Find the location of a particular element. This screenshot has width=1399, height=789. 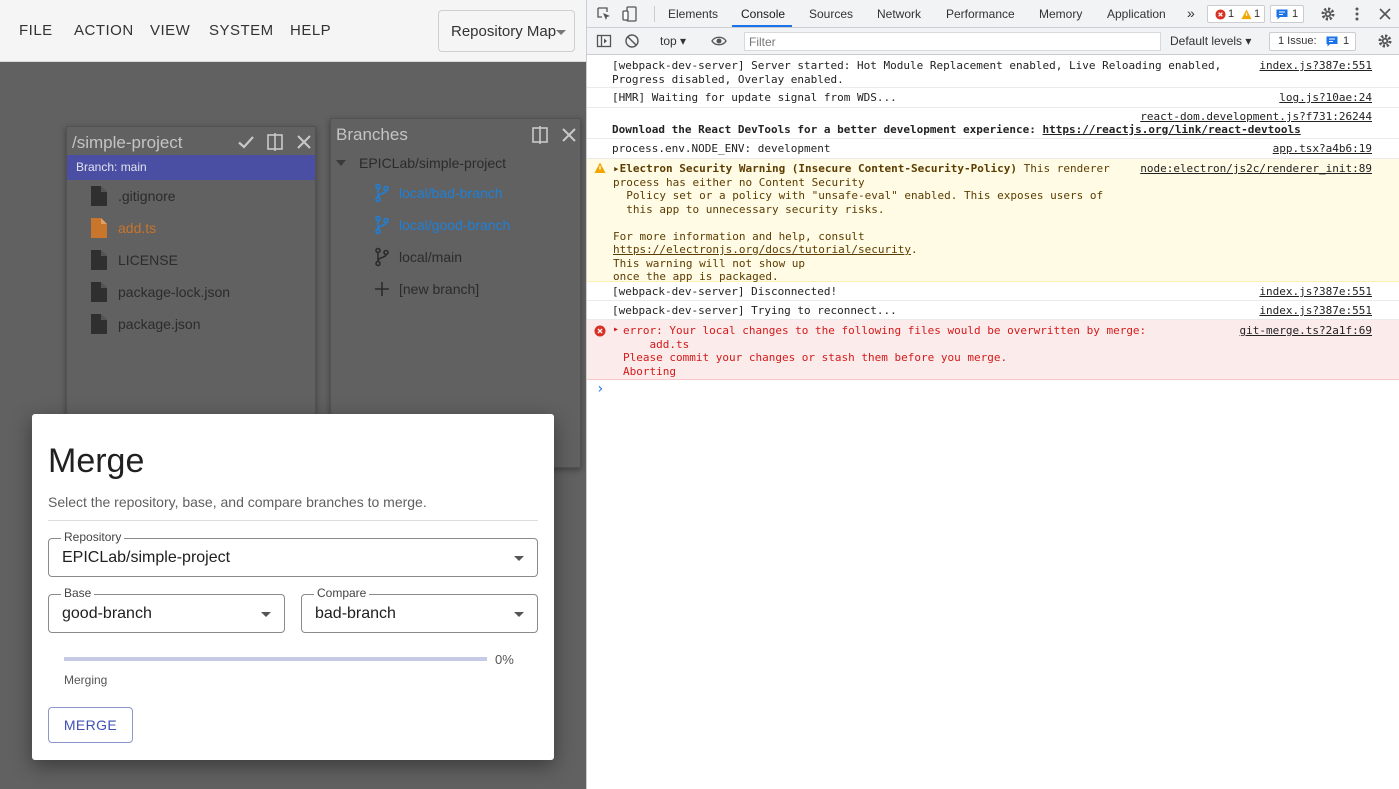

info-counter: 1 is located at coordinates (1287, 14).